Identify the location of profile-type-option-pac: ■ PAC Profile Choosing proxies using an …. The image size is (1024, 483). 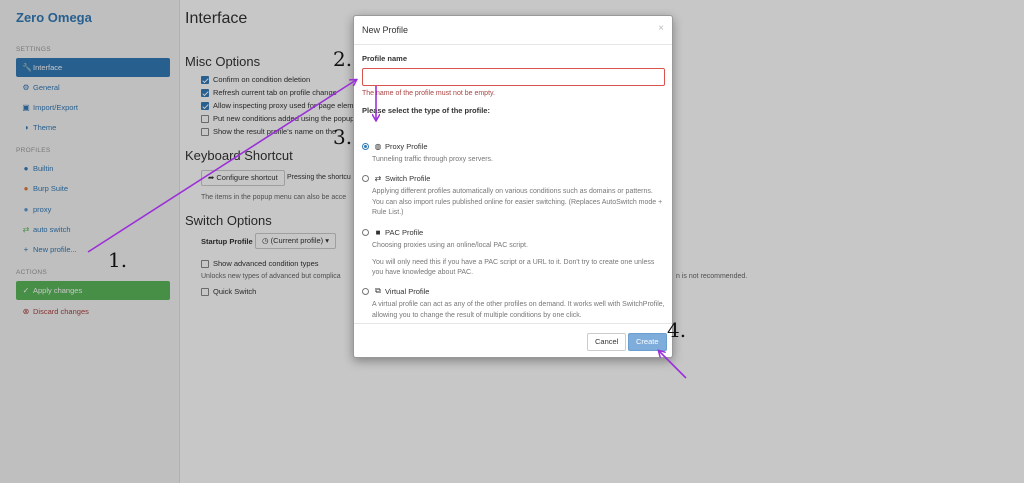
(513, 253).